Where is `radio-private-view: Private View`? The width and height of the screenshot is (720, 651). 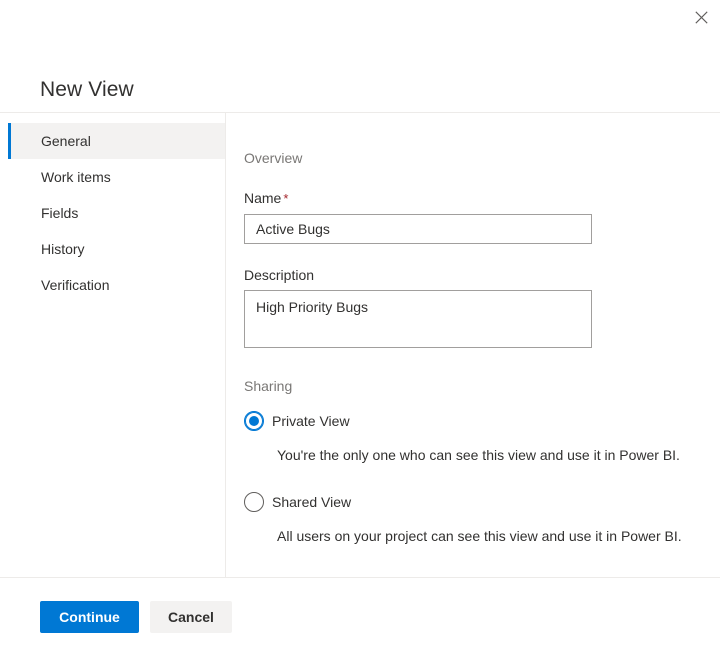
radio-private-view: Private View is located at coordinates (470, 421).